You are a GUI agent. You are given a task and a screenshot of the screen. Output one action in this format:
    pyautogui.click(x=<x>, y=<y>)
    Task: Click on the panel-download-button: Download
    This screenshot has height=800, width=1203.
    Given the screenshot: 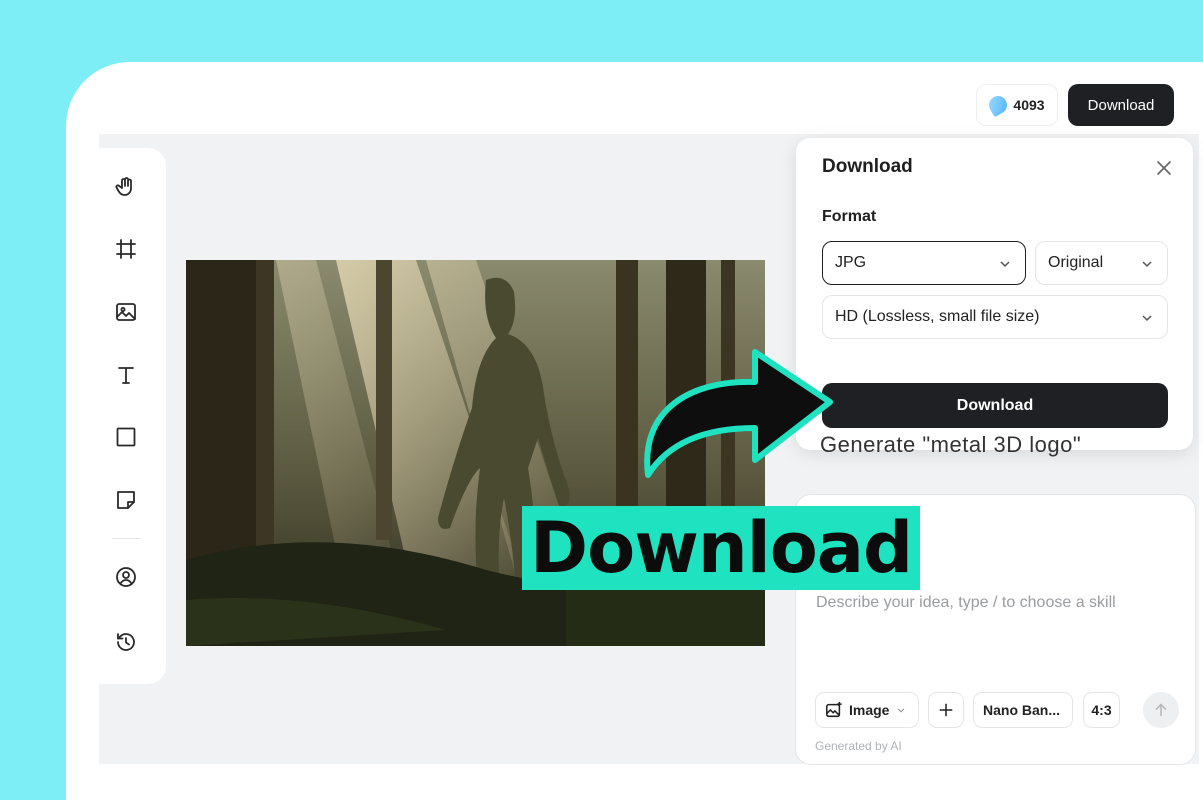 What is the action you would take?
    pyautogui.click(x=995, y=405)
    